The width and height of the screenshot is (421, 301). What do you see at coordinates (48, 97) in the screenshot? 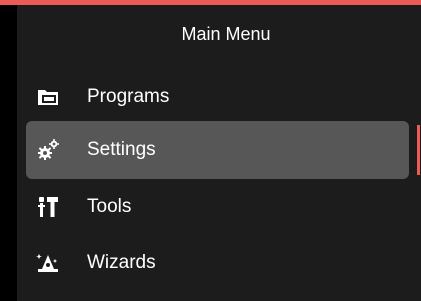
I see `folder-icon` at bounding box center [48, 97].